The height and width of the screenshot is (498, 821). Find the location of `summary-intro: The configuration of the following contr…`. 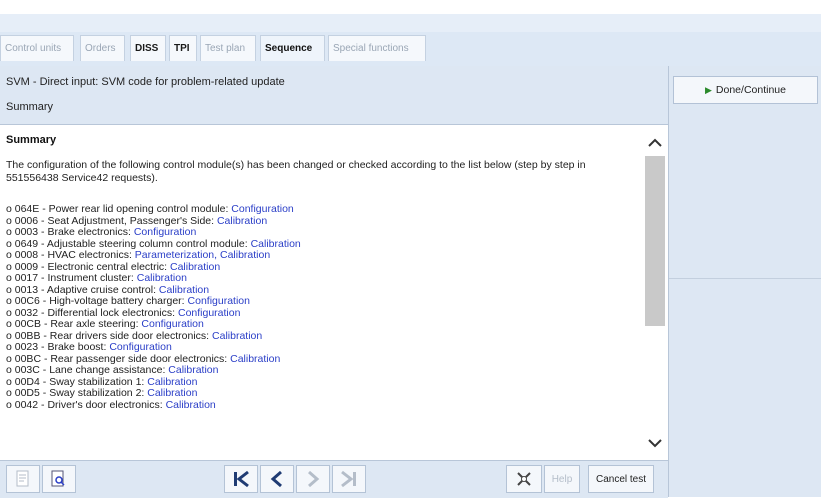

summary-intro: The configuration of the following contr… is located at coordinates (296, 171).